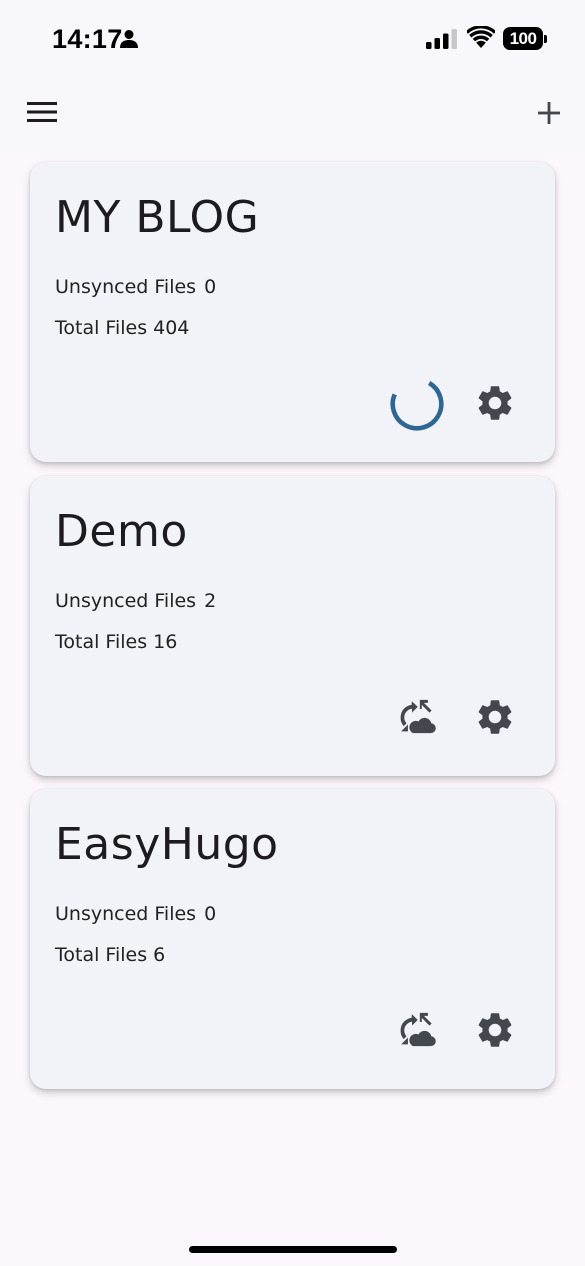  What do you see at coordinates (167, 844) in the screenshot?
I see `site-title: EasyHugo` at bounding box center [167, 844].